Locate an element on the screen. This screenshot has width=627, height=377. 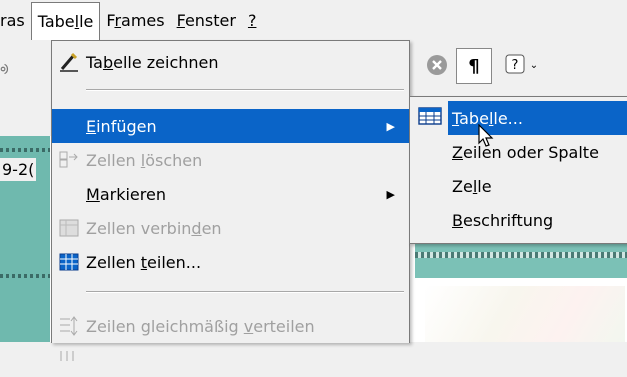
help-button: ? ⌄ is located at coordinates (521, 65).